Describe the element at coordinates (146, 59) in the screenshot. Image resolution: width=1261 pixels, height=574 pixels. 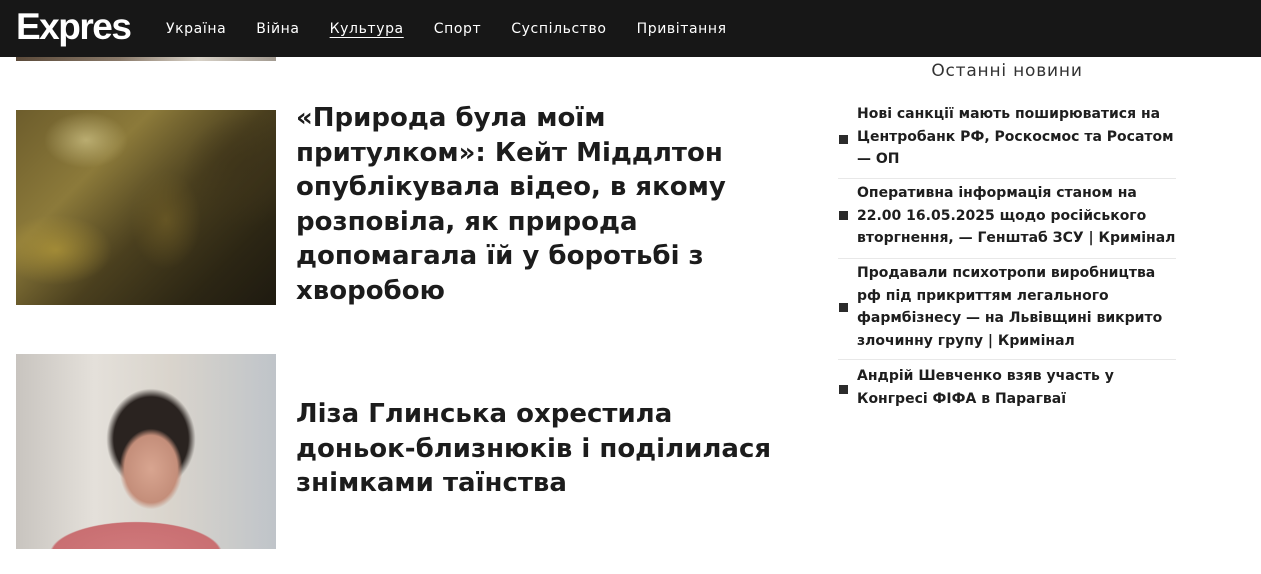
I see `previous-article-image` at that location.